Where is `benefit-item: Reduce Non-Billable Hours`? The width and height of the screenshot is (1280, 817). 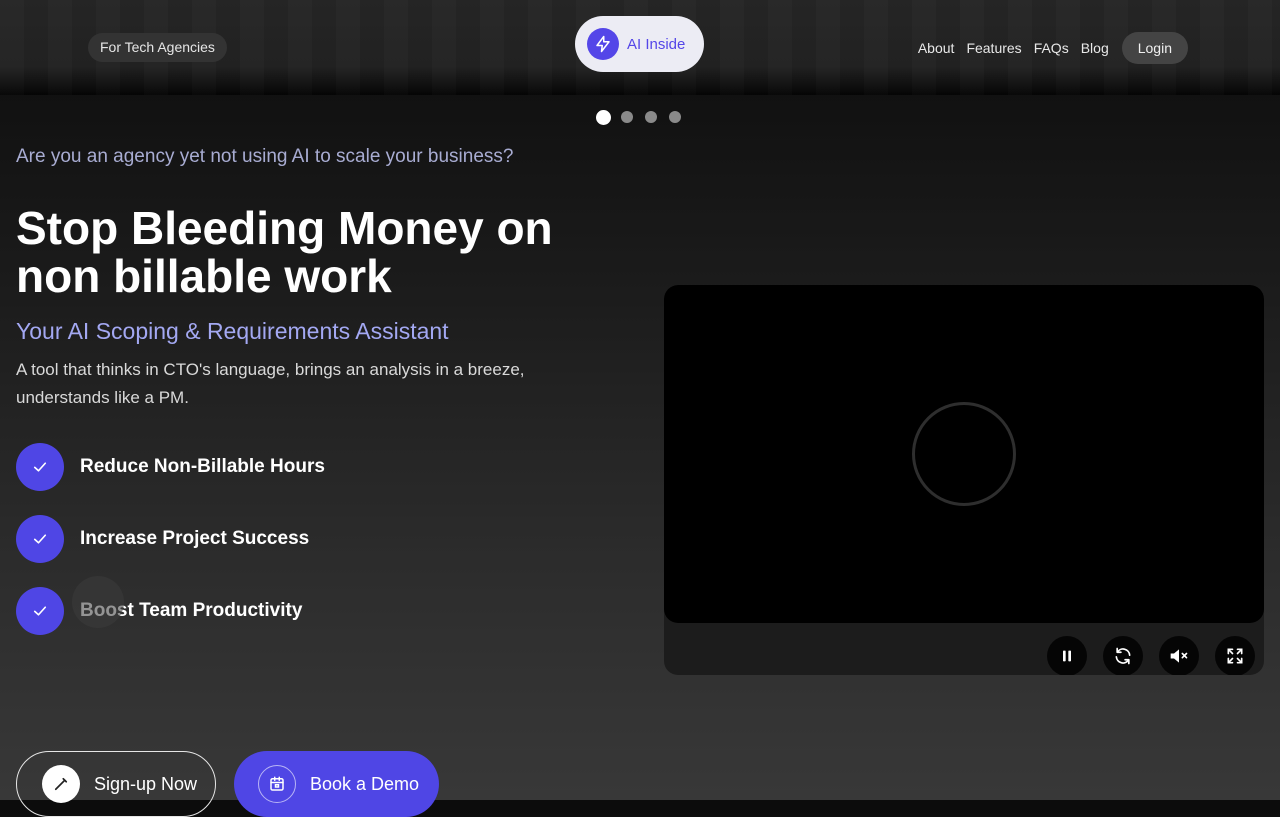
benefit-item: Reduce Non-Billable Hours is located at coordinates (170, 467).